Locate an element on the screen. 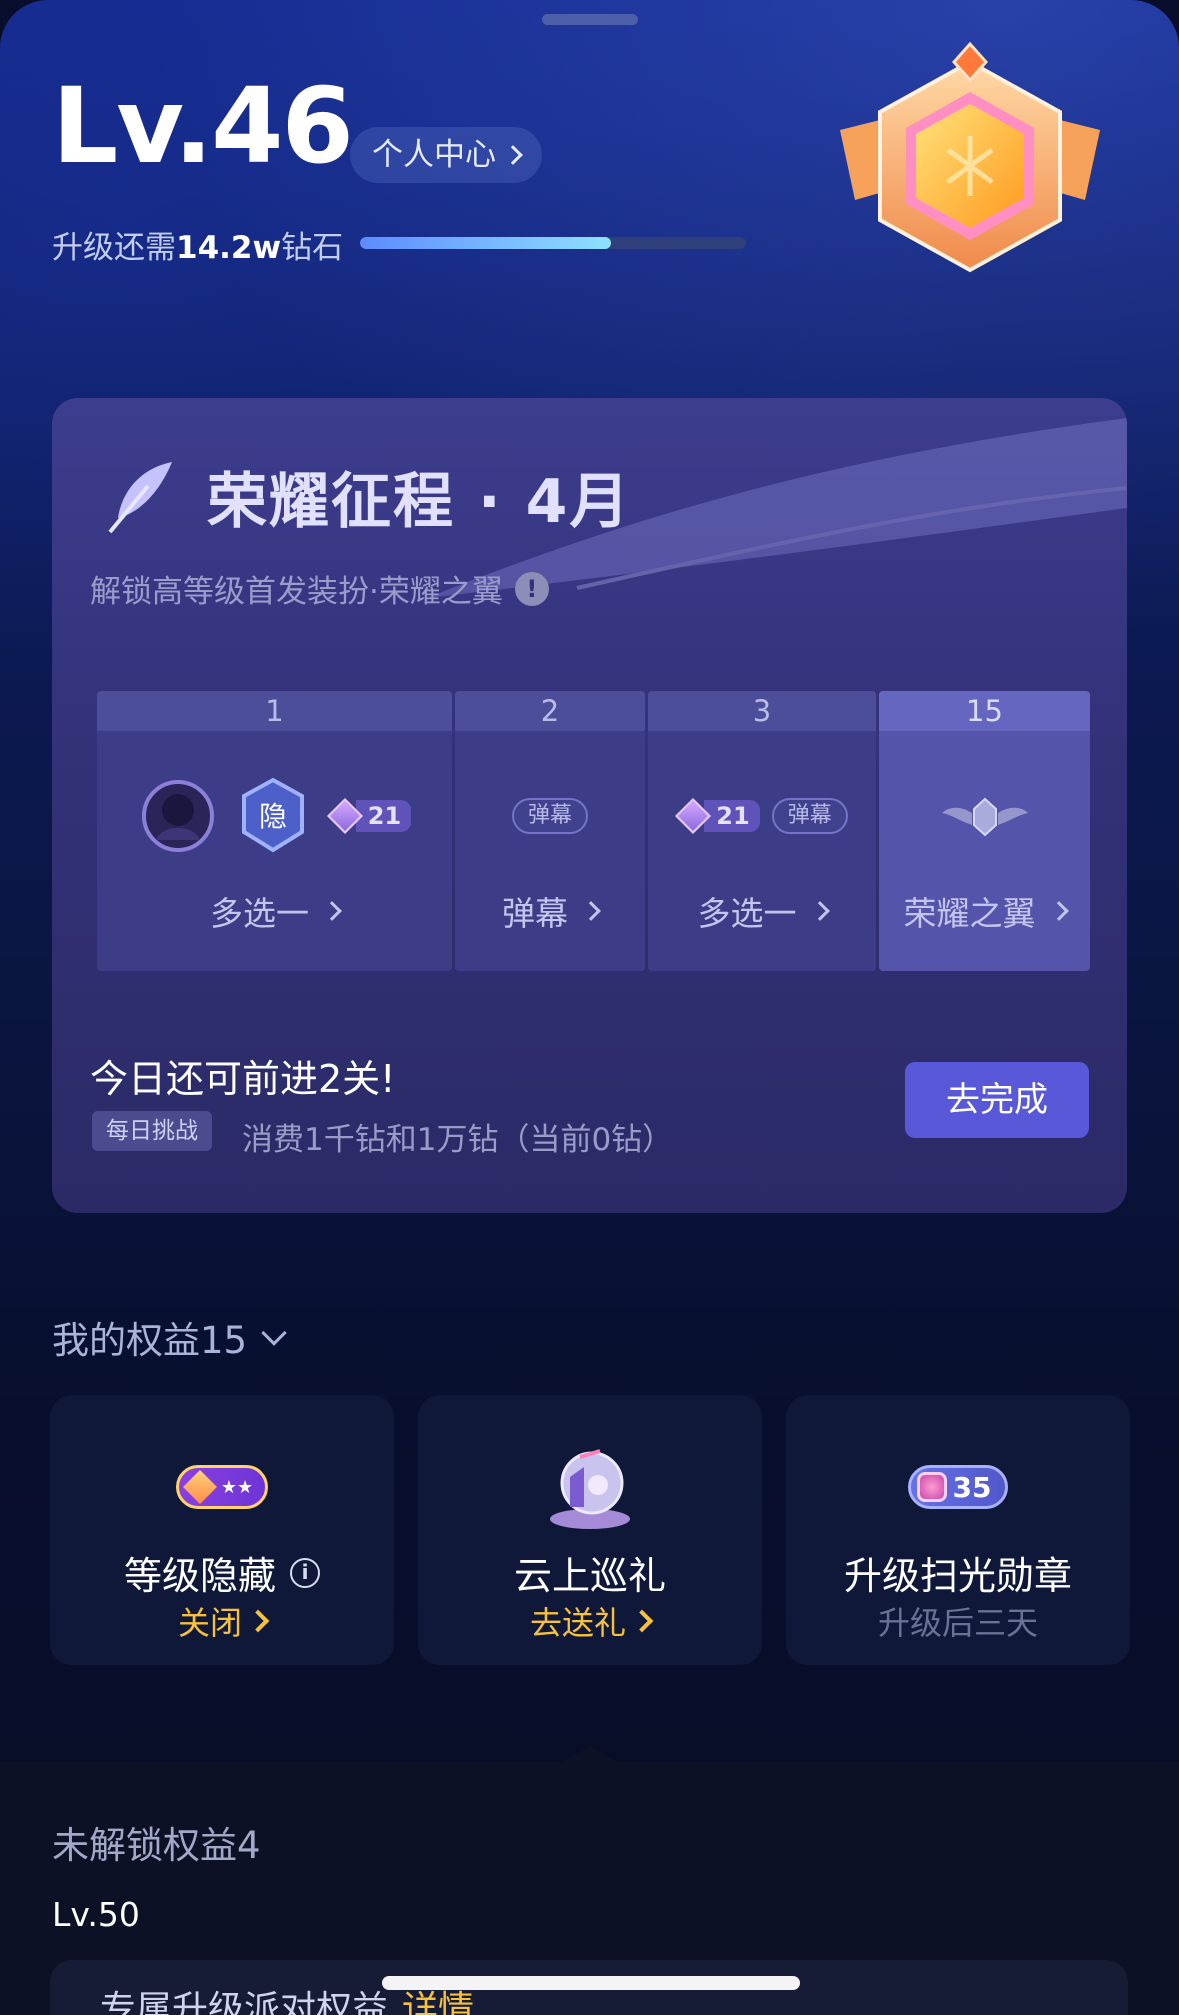 The height and width of the screenshot is (2015, 1179). go-complete-button: 去完成 is located at coordinates (997, 1100).